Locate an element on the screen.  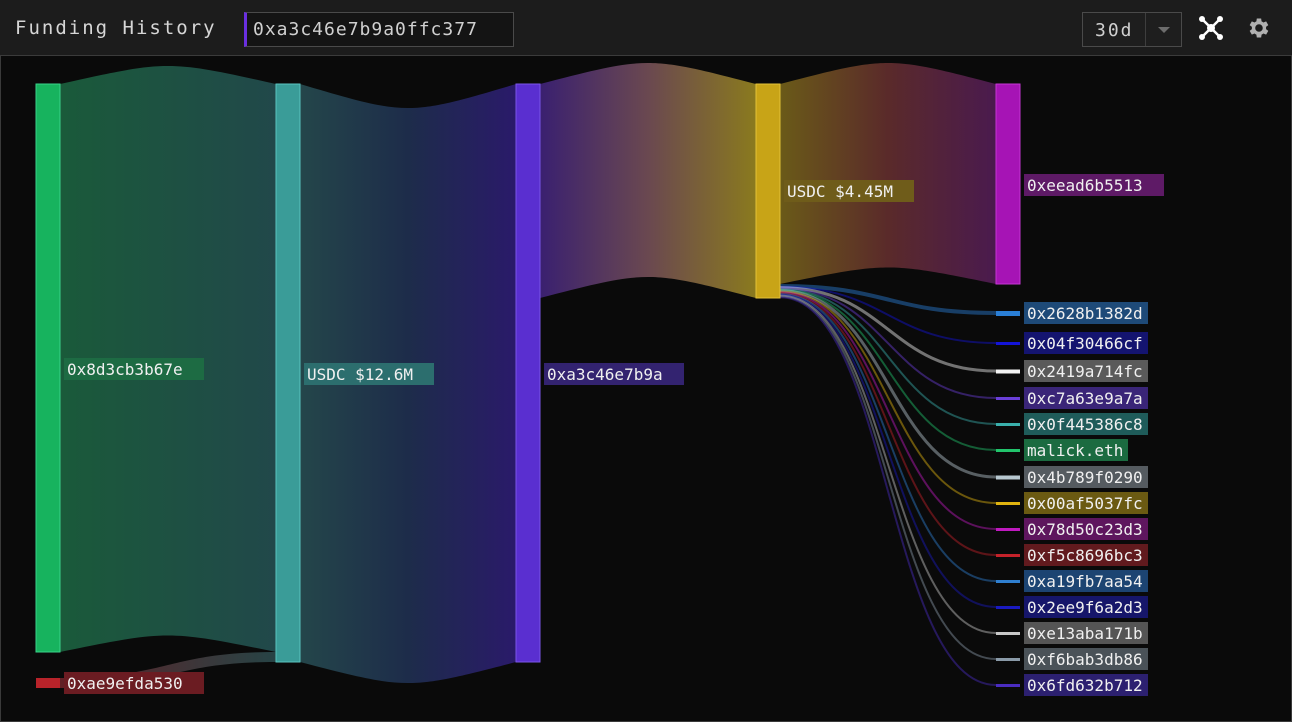
flow-usdc2-to-0xe13aba171b is located at coordinates (888, 464).